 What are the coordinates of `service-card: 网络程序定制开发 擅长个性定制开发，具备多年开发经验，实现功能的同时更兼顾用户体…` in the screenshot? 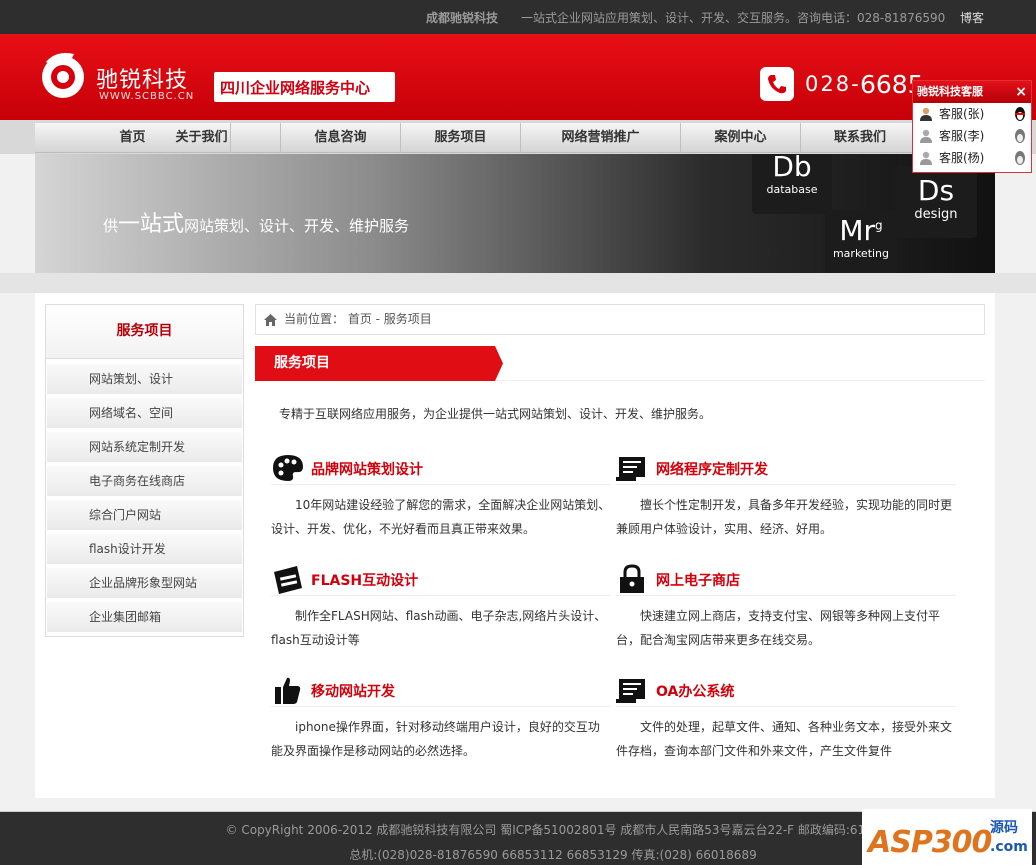 It's located at (786, 497).